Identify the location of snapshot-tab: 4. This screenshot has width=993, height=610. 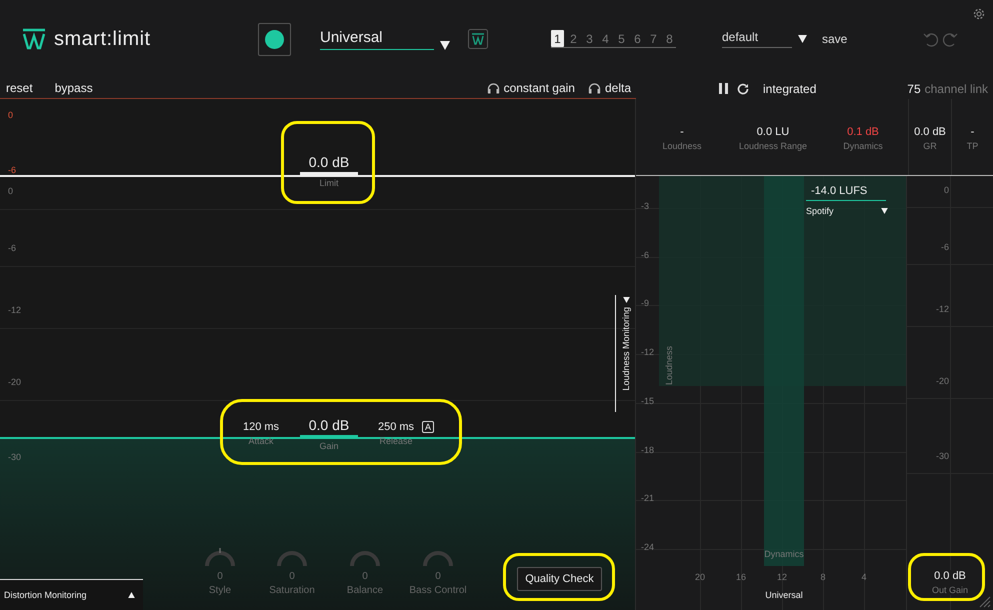
(605, 38).